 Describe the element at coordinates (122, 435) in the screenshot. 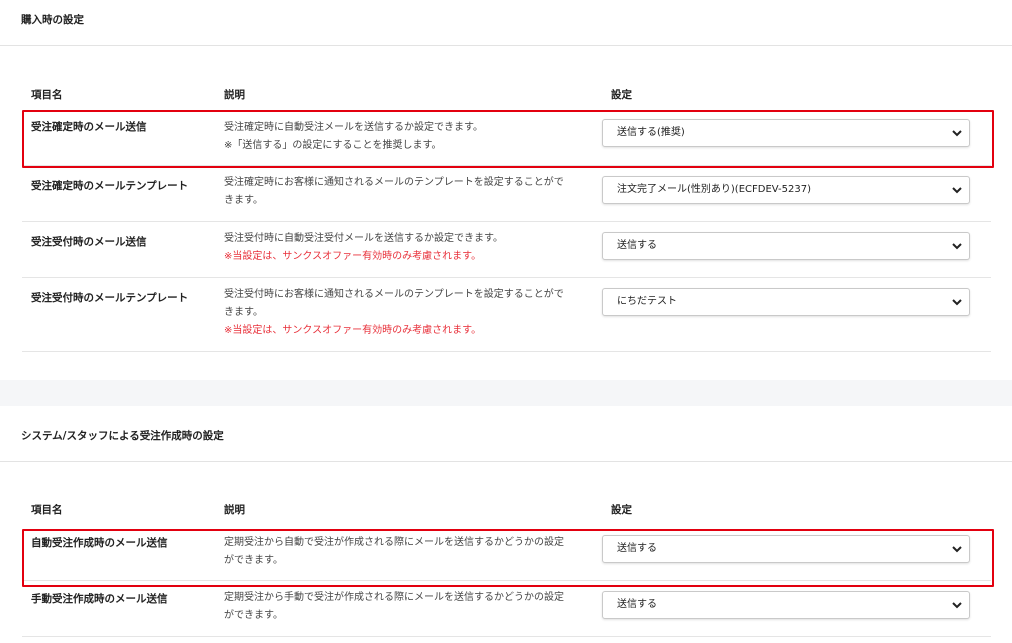

I see `section-title: システム/スタッフによる受注作成時の設定` at that location.